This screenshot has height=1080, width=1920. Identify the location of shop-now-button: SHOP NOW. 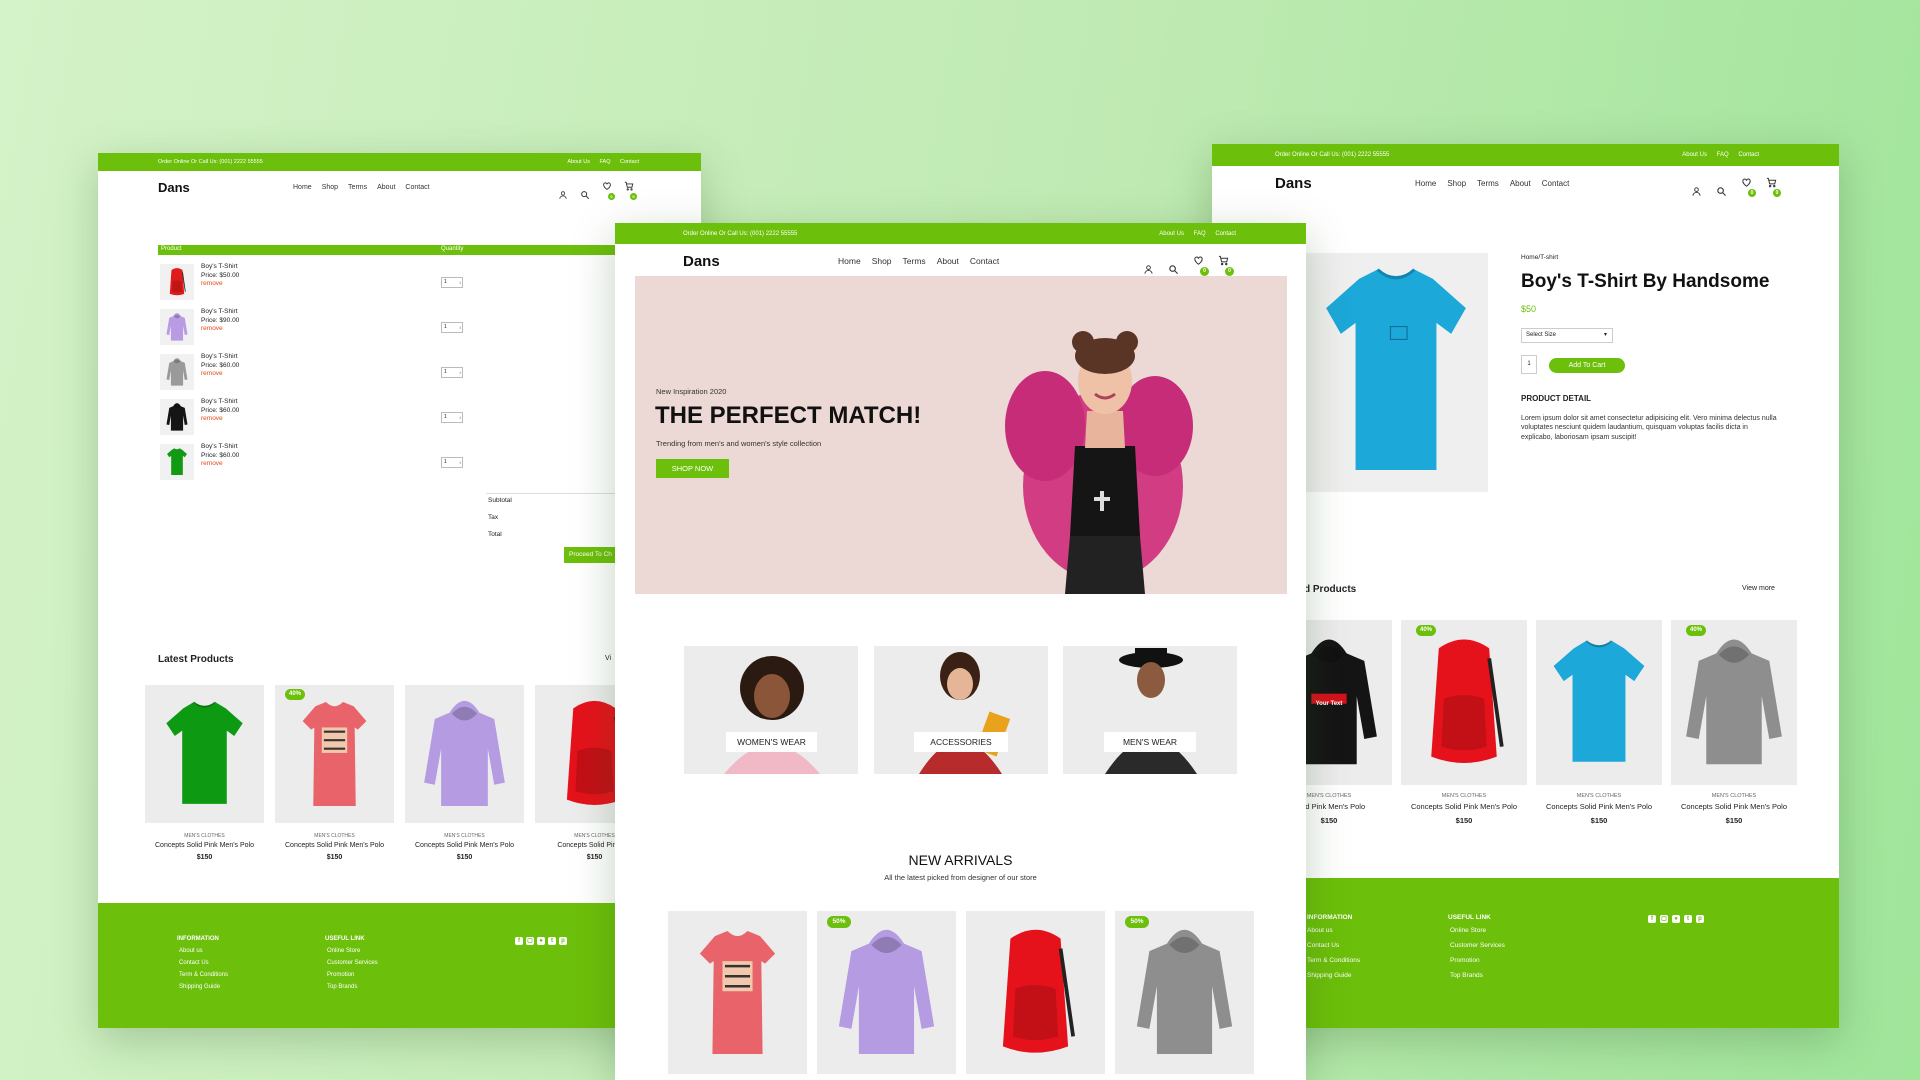
(692, 468).